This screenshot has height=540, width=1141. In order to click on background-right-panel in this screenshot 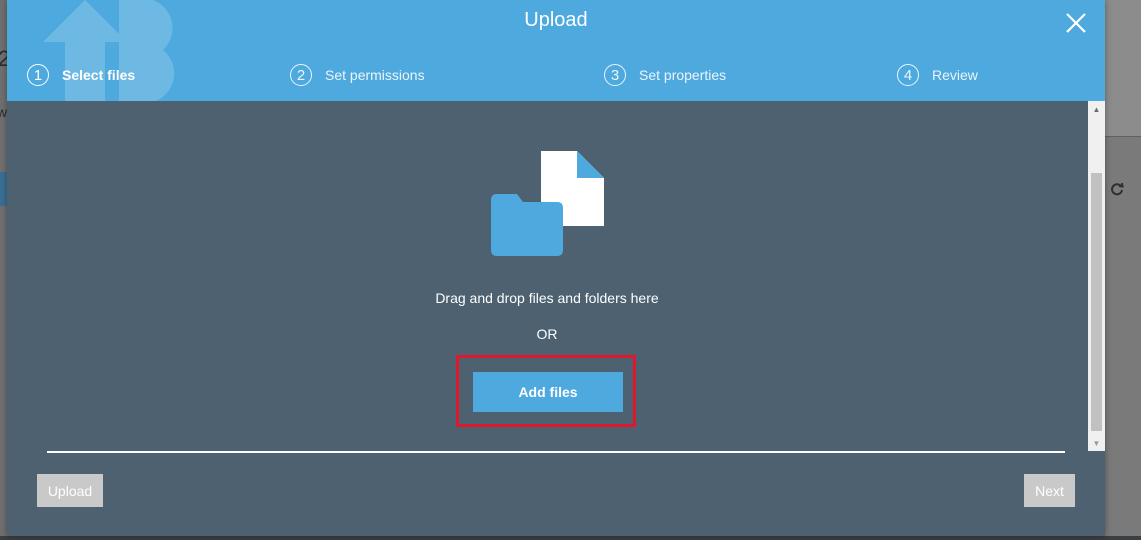, I will do `click(1123, 337)`.